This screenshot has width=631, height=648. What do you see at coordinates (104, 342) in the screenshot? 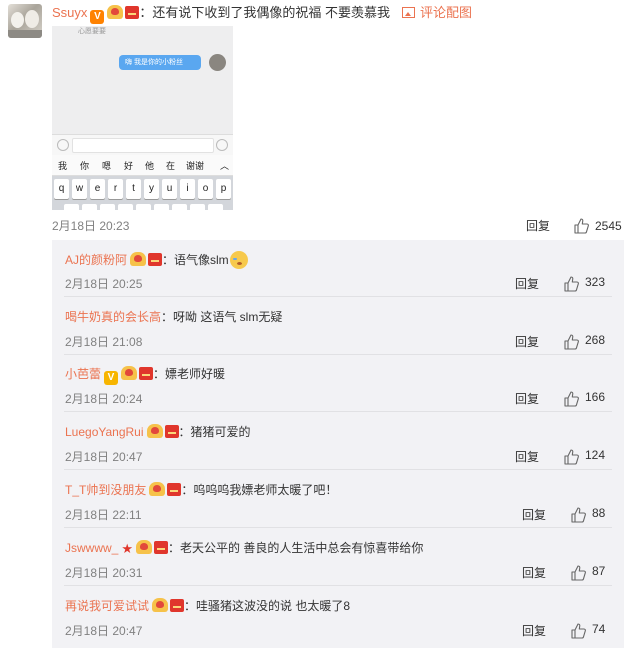
I see `reply-time: 2月18日 21:08` at bounding box center [104, 342].